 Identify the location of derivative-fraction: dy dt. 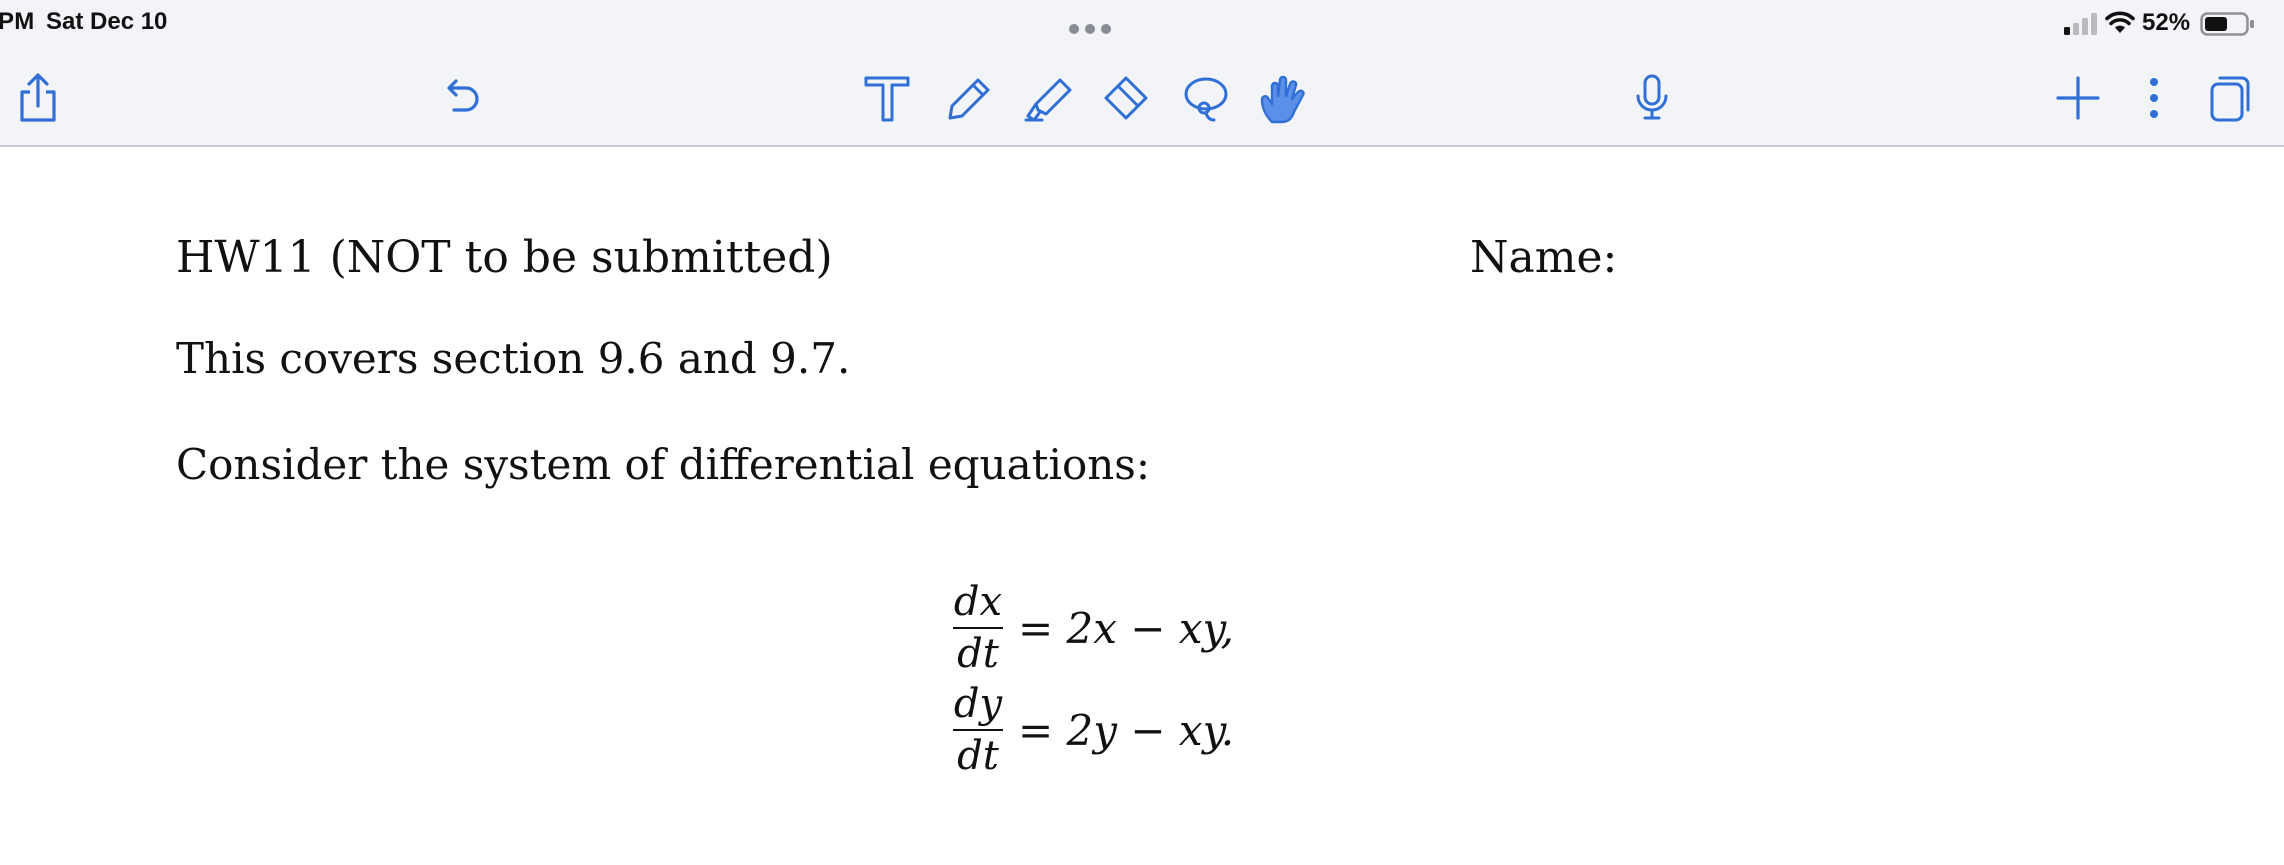
(978, 730).